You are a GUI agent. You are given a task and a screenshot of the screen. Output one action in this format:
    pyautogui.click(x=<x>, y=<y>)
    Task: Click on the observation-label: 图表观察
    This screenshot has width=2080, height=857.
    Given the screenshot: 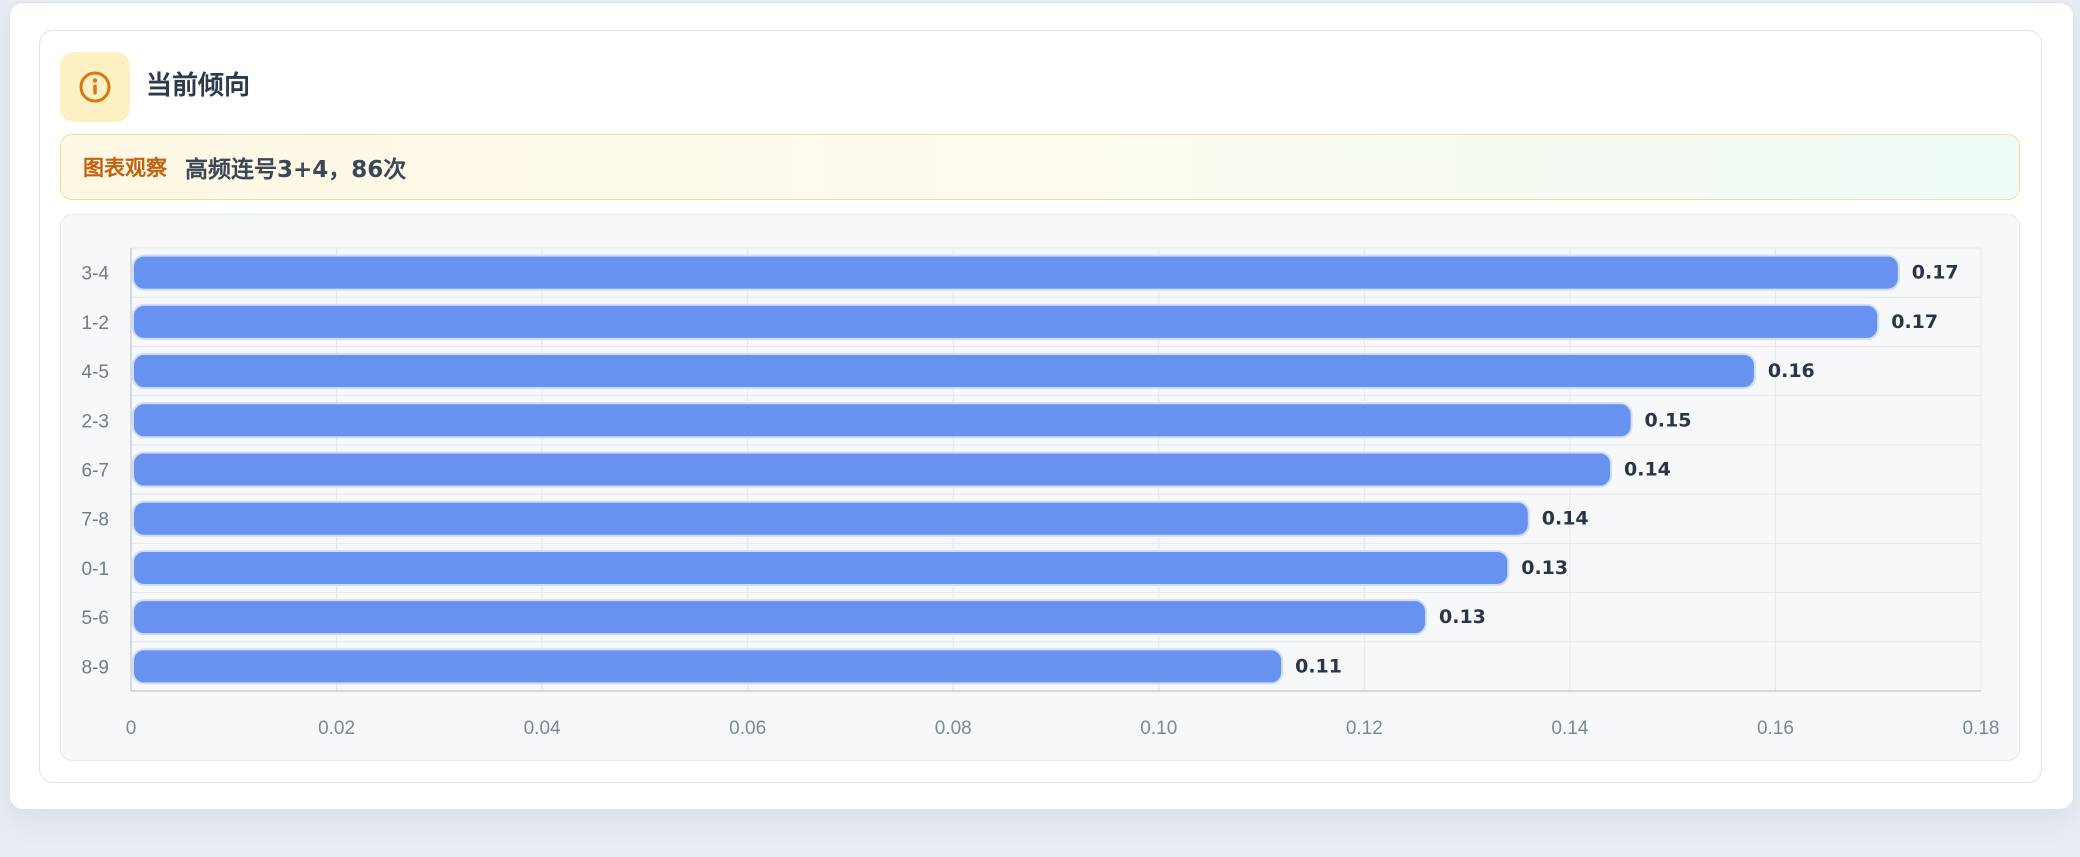 What is the action you would take?
    pyautogui.click(x=125, y=168)
    